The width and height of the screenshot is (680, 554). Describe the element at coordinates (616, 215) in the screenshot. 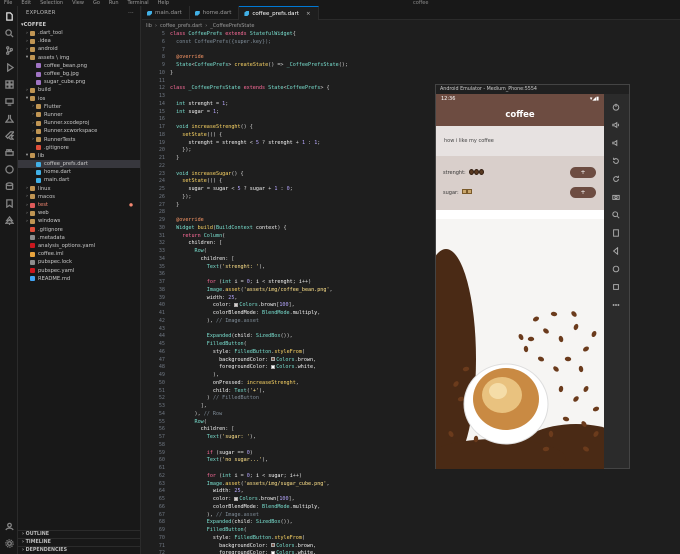

I see `zoom-icon` at that location.